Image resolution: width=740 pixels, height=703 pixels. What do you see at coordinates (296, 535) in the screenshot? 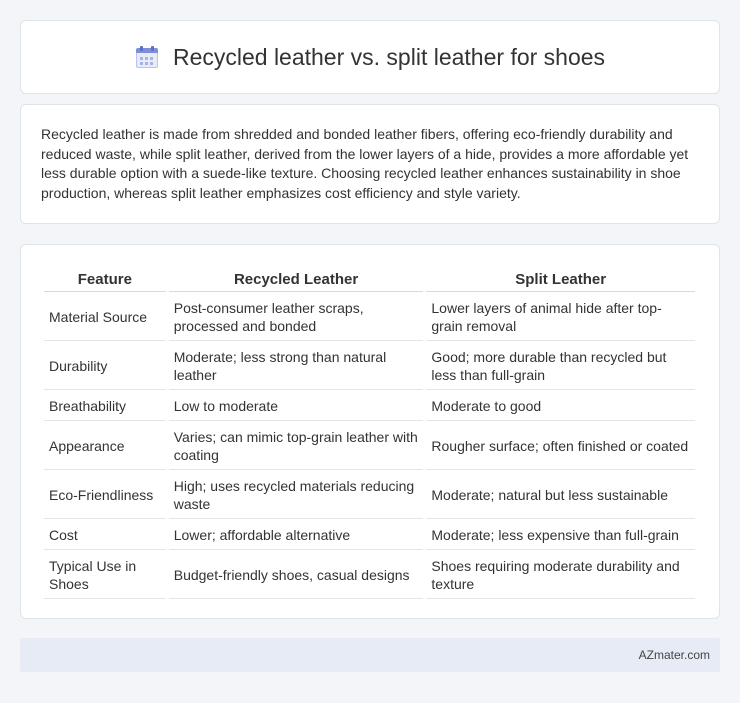
I see `recycled-cell: Lower; affordable alternative` at bounding box center [296, 535].